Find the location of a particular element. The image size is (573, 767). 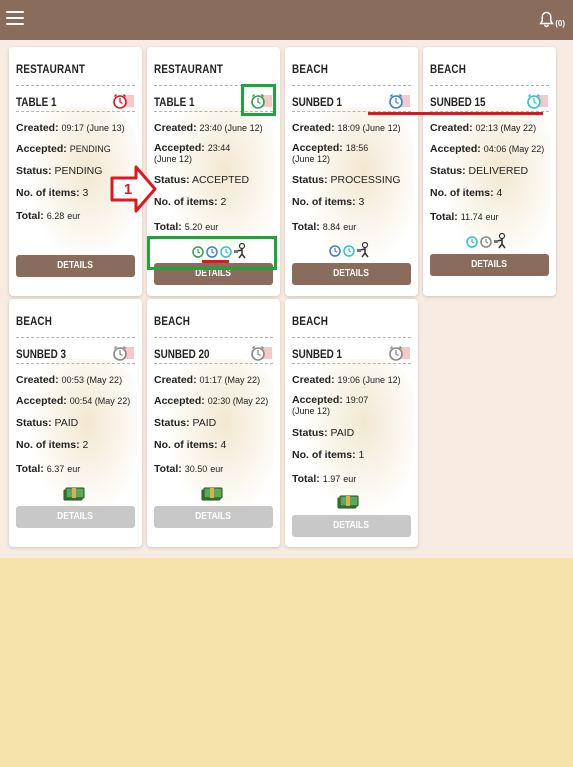

highlight-box-status-icons is located at coordinates (212, 253).